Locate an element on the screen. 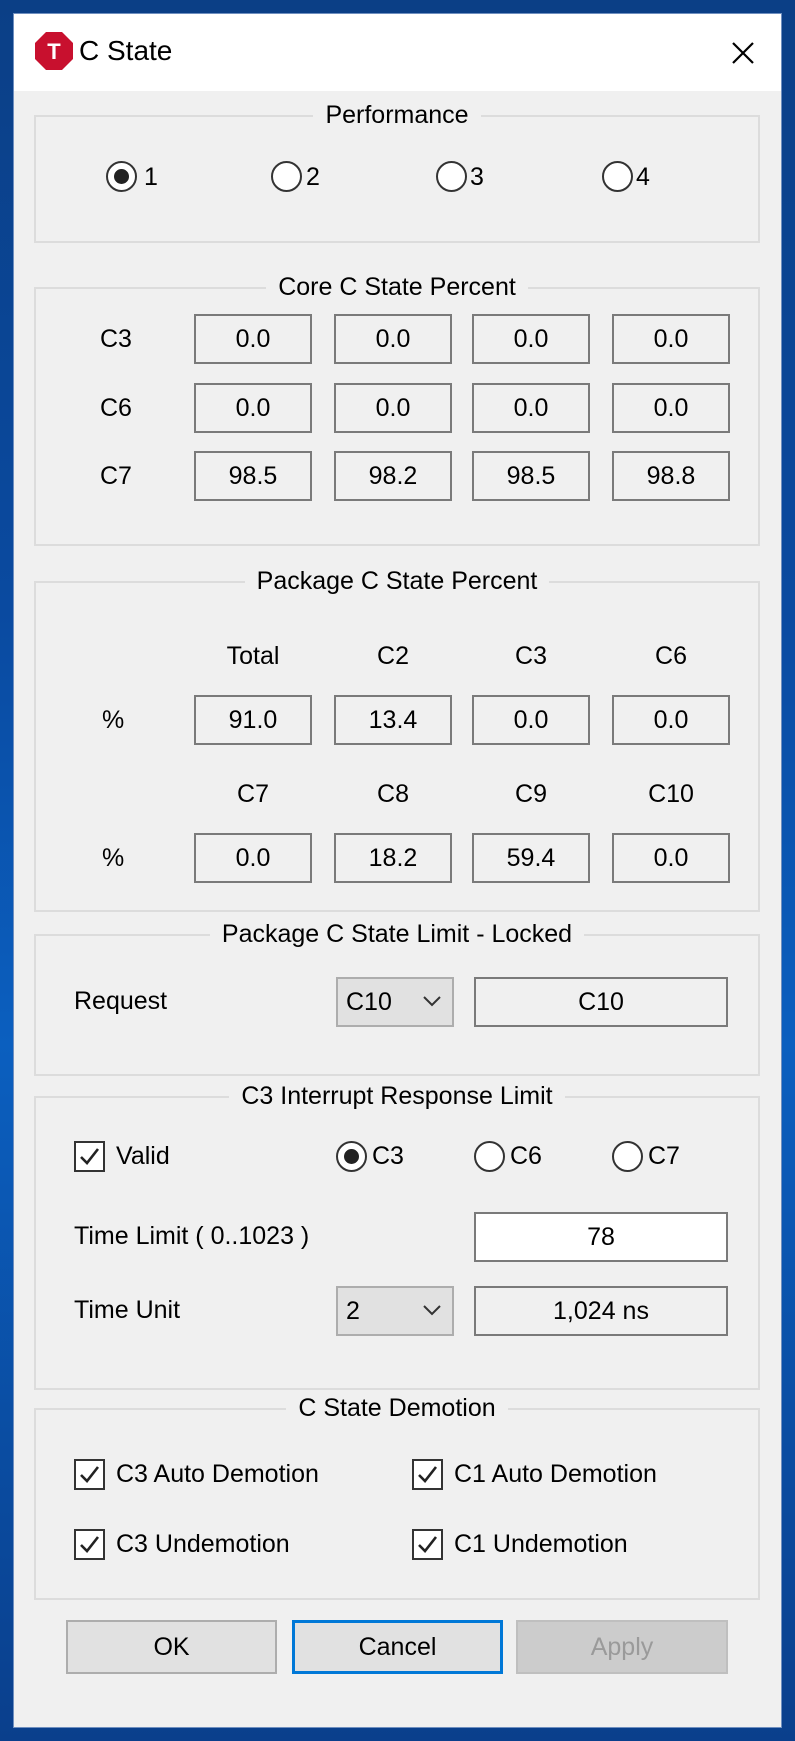 This screenshot has width=795, height=1741. core-row-label-c6: C6 is located at coordinates (116, 408).